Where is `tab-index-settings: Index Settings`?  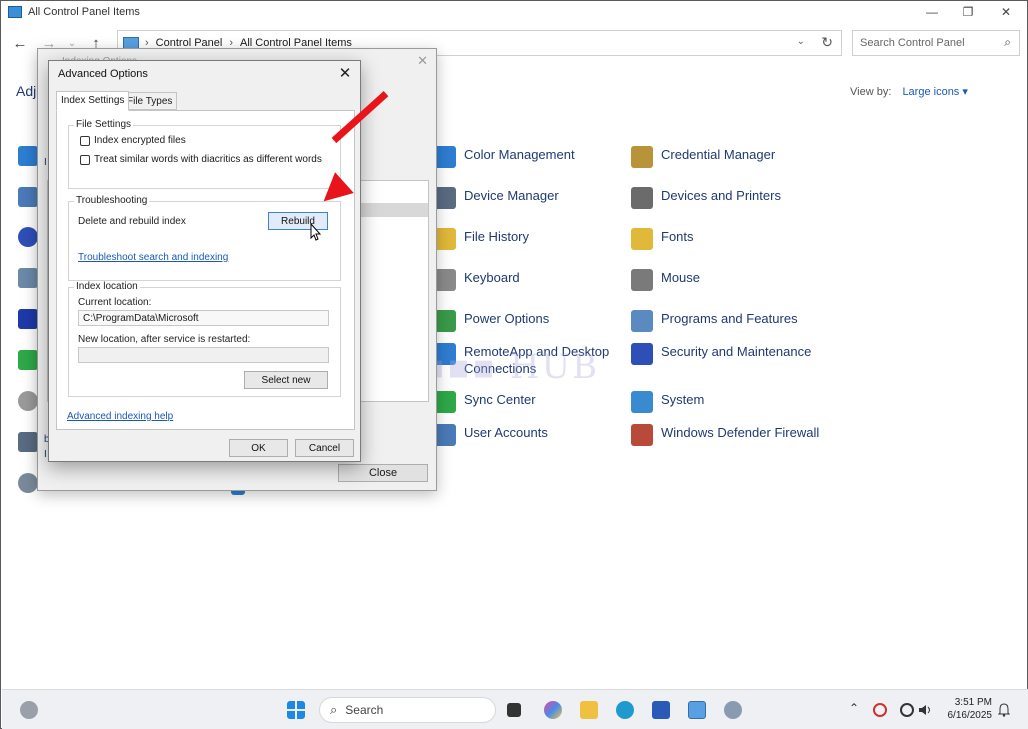 tab-index-settings: Index Settings is located at coordinates (93, 101).